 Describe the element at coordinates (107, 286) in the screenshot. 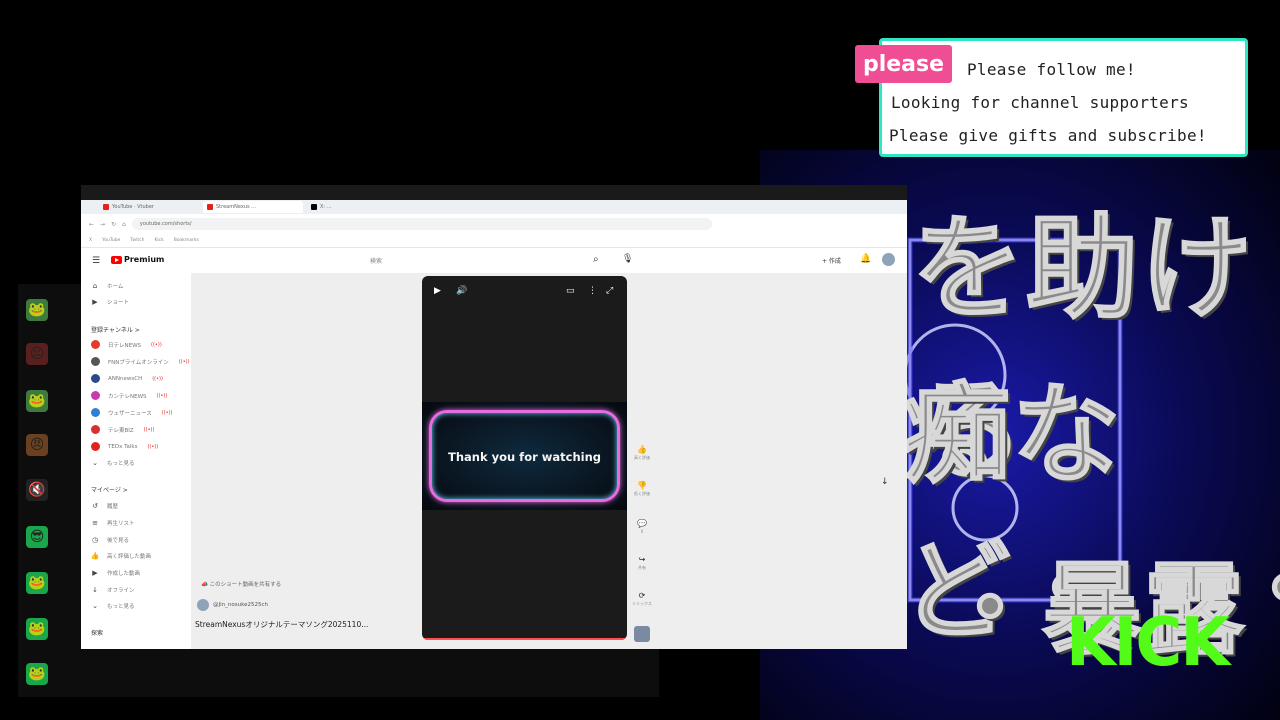

I see `sidebar-item-home: ⌂ ホーム` at that location.